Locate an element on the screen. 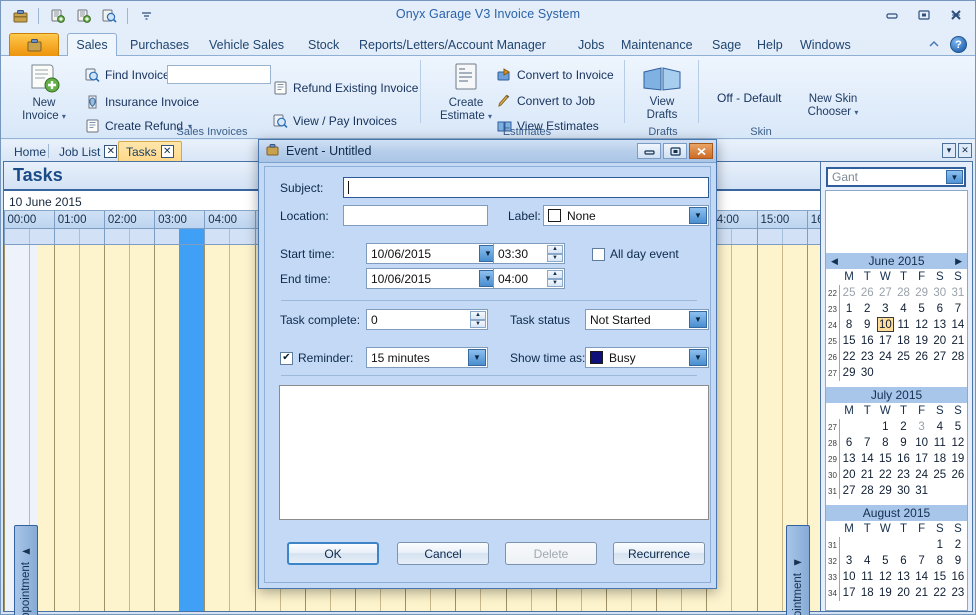 This screenshot has width=976, height=615. calendar-day: 5 is located at coordinates (922, 309).